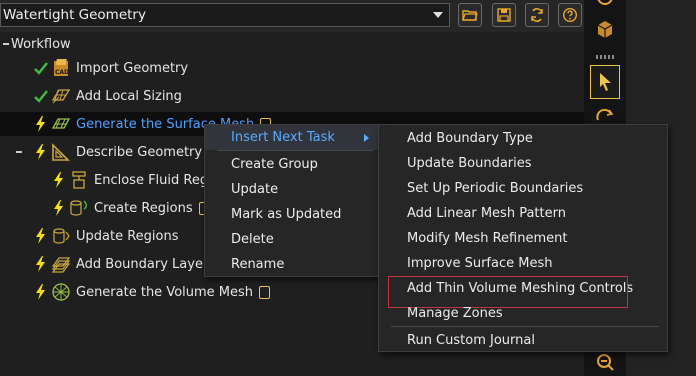  Describe the element at coordinates (605, 362) in the screenshot. I see `zoom-out-icon` at that location.